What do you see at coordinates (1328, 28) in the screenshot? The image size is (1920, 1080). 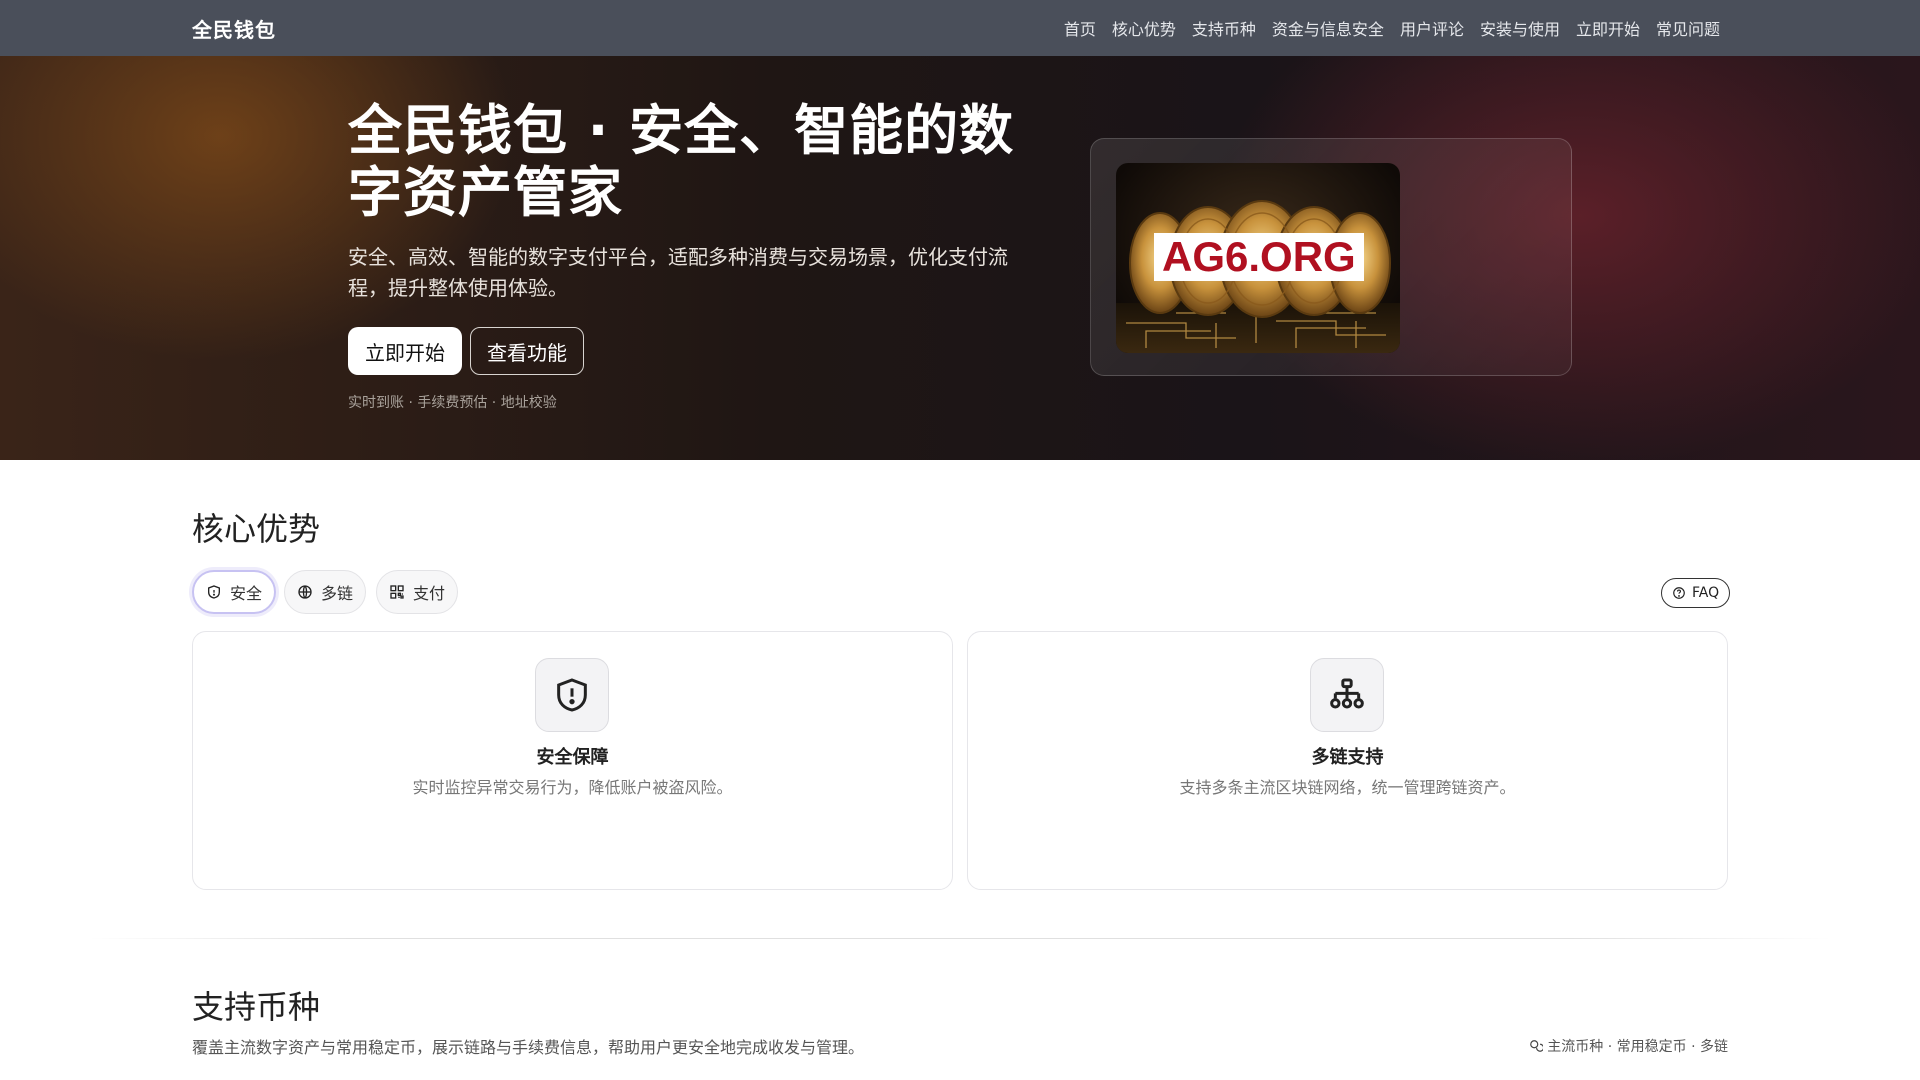 I see `nav-link-security: 资金与信息安全` at bounding box center [1328, 28].